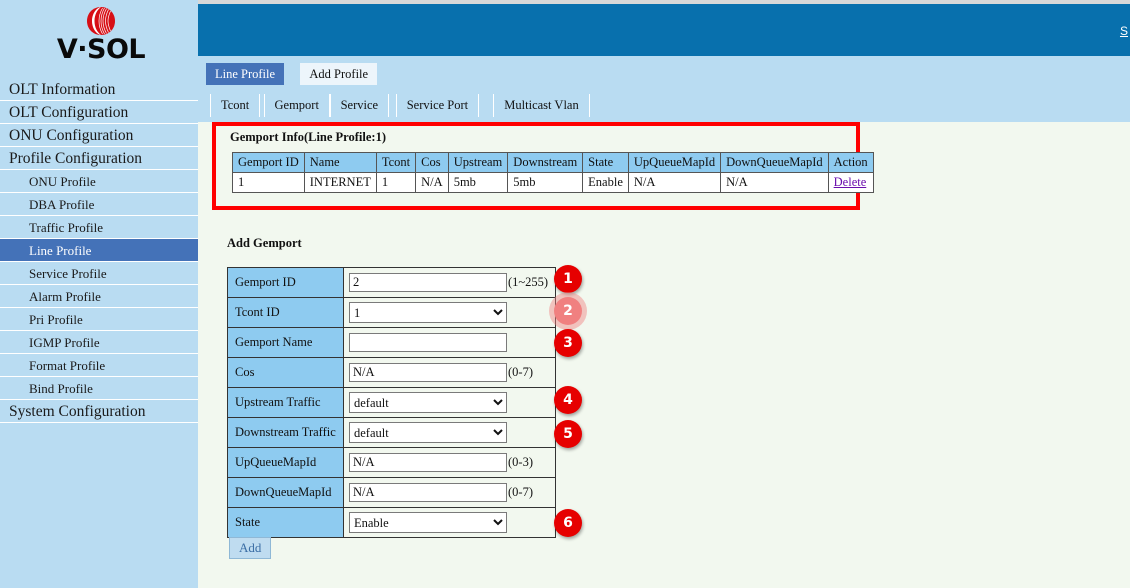 The width and height of the screenshot is (1130, 588). I want to click on step-badge-4: 4, so click(568, 400).